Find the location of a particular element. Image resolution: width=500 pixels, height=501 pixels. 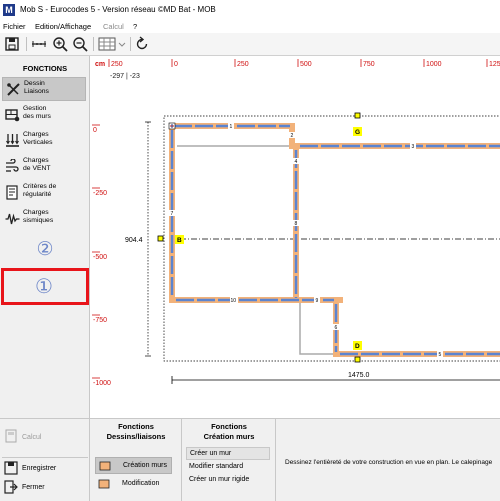

wall-edit-icon is located at coordinates (104, 484).